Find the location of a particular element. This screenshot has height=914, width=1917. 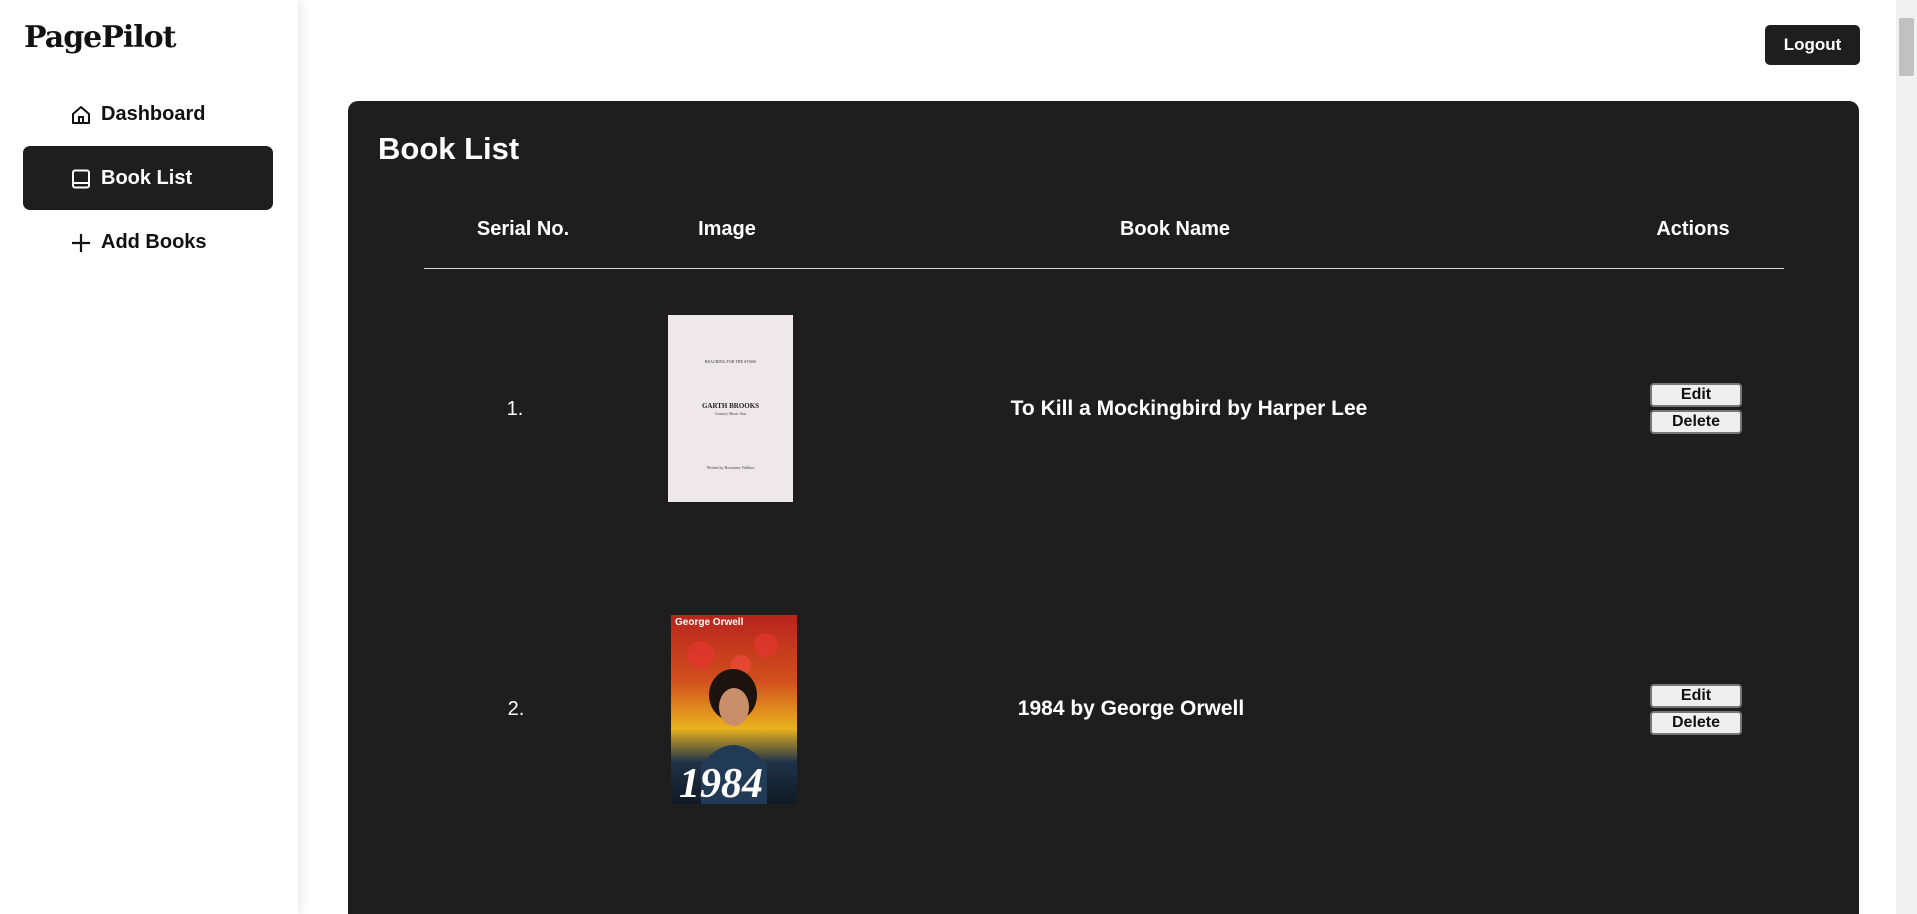

column-header-book-name: Book Name is located at coordinates (1175, 229).